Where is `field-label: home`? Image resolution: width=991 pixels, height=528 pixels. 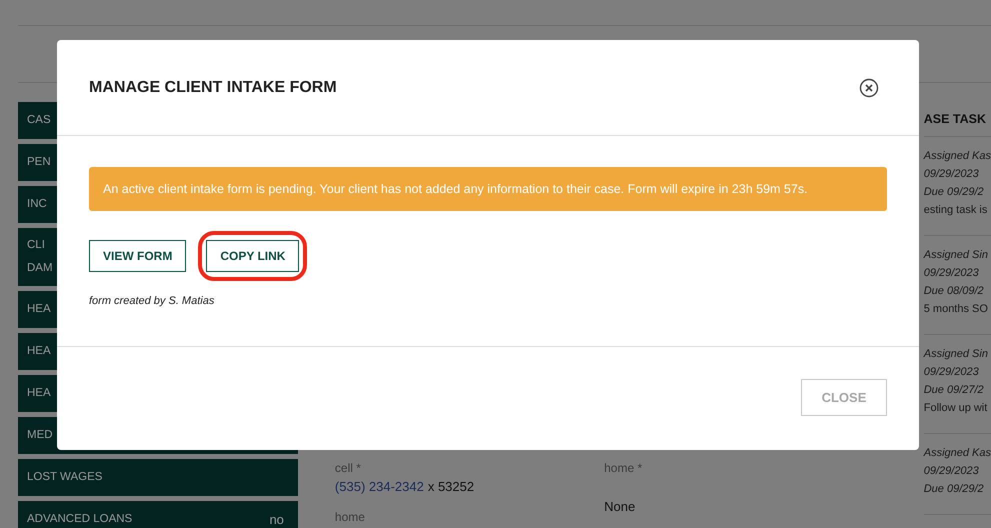 field-label: home is located at coordinates (350, 517).